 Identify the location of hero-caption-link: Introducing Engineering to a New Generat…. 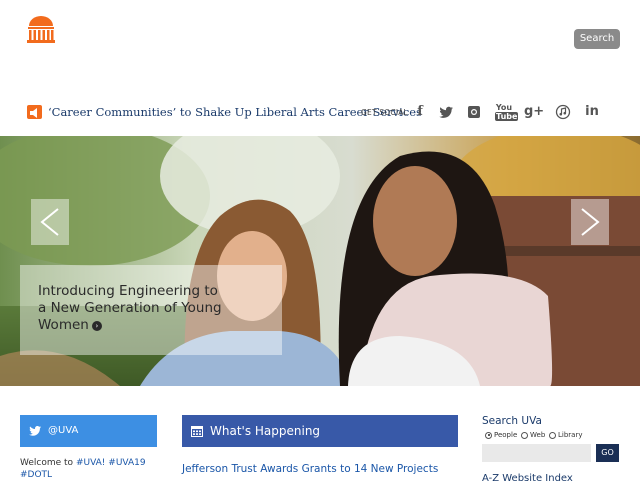
(133, 308).